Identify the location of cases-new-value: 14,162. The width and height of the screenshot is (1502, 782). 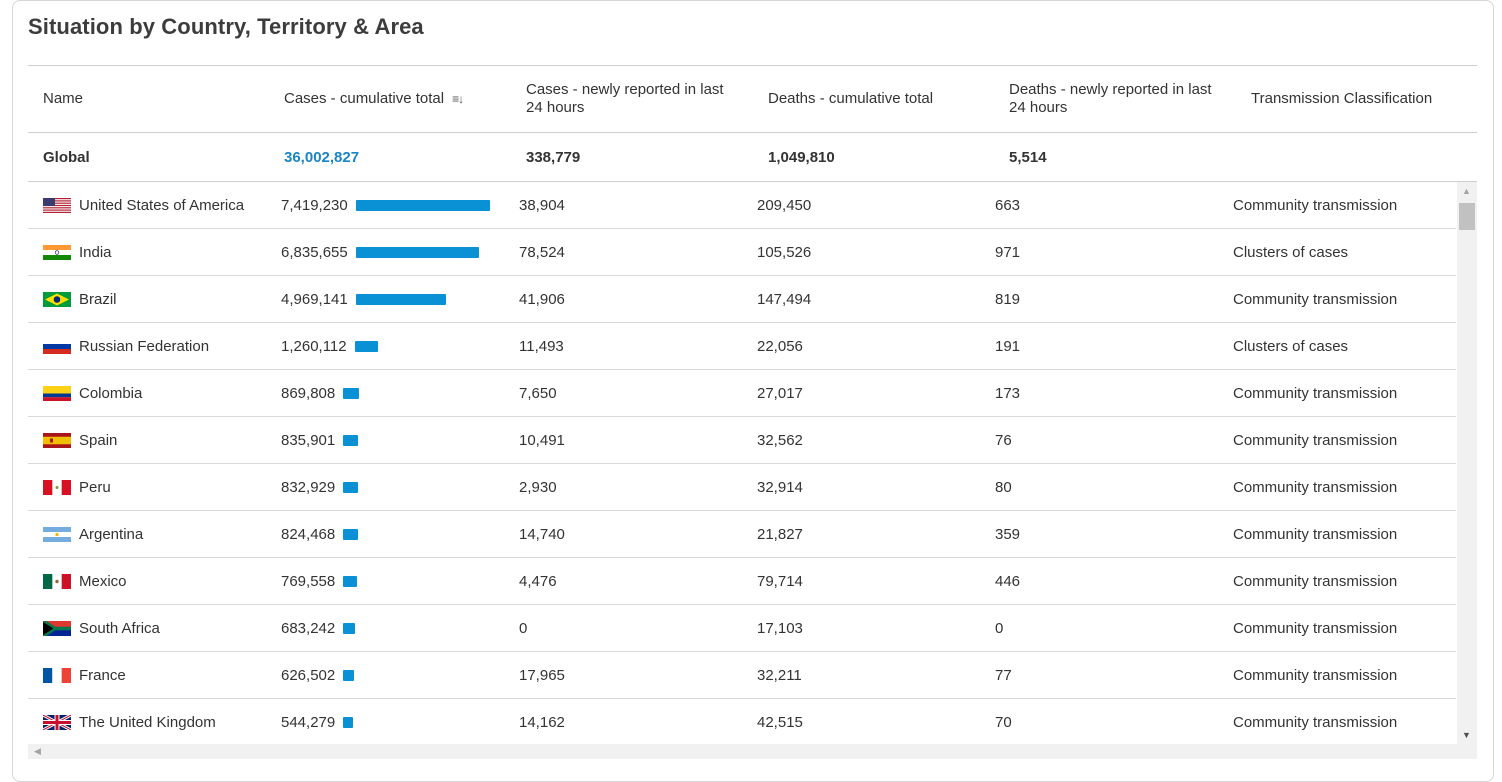
(542, 722).